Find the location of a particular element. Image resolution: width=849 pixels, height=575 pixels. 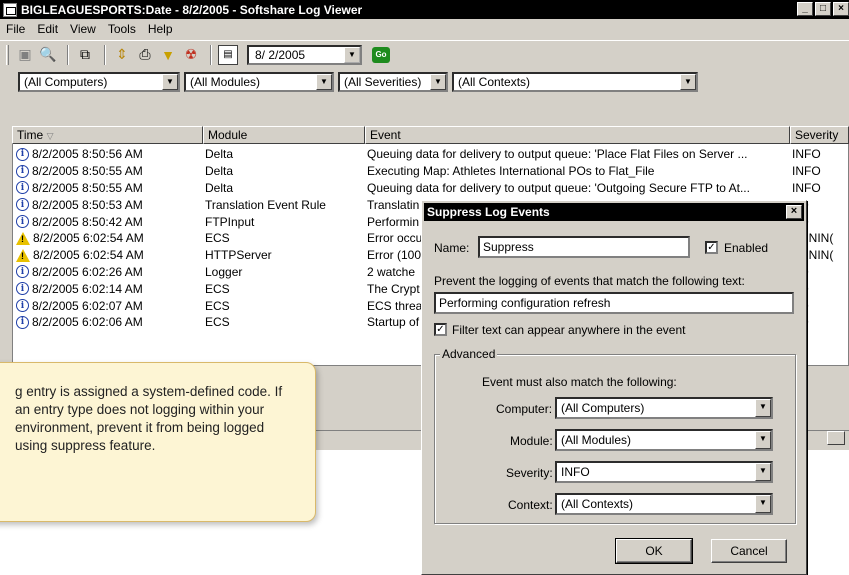

scroll-right-button is located at coordinates (836, 438).